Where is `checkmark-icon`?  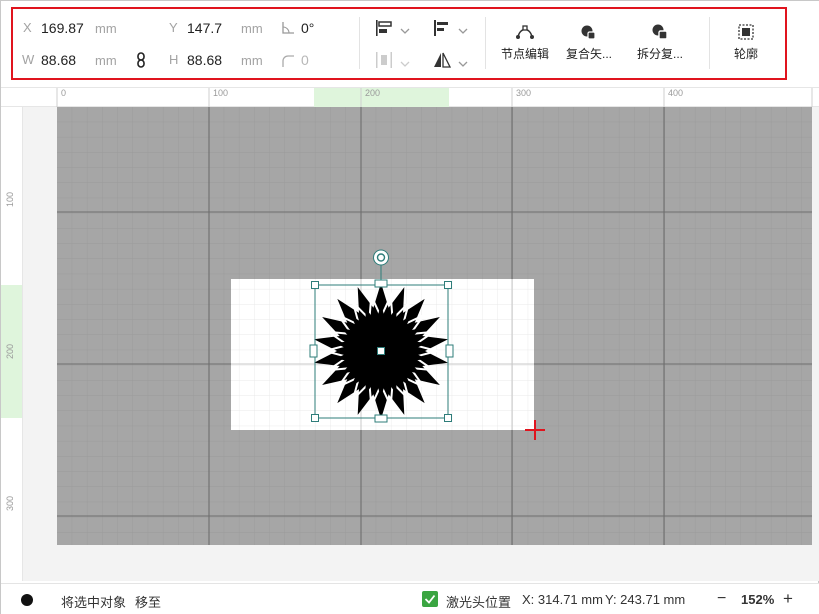 checkmark-icon is located at coordinates (430, 599).